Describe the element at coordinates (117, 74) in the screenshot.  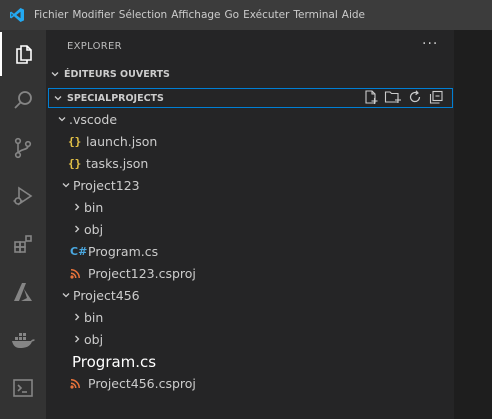
I see `open-editors-label: ÉDITEURS OUVERTS` at that location.